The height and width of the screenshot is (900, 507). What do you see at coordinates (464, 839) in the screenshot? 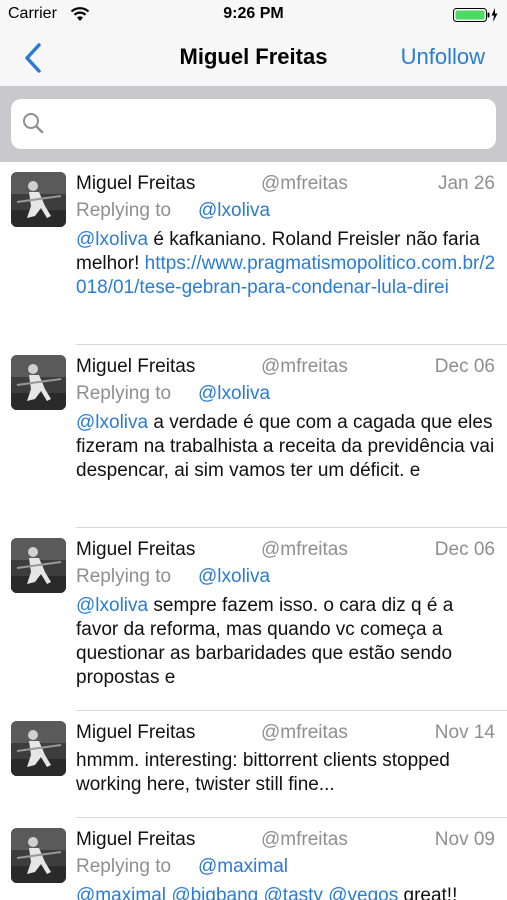
I see `tweet-date: Nov 09` at bounding box center [464, 839].